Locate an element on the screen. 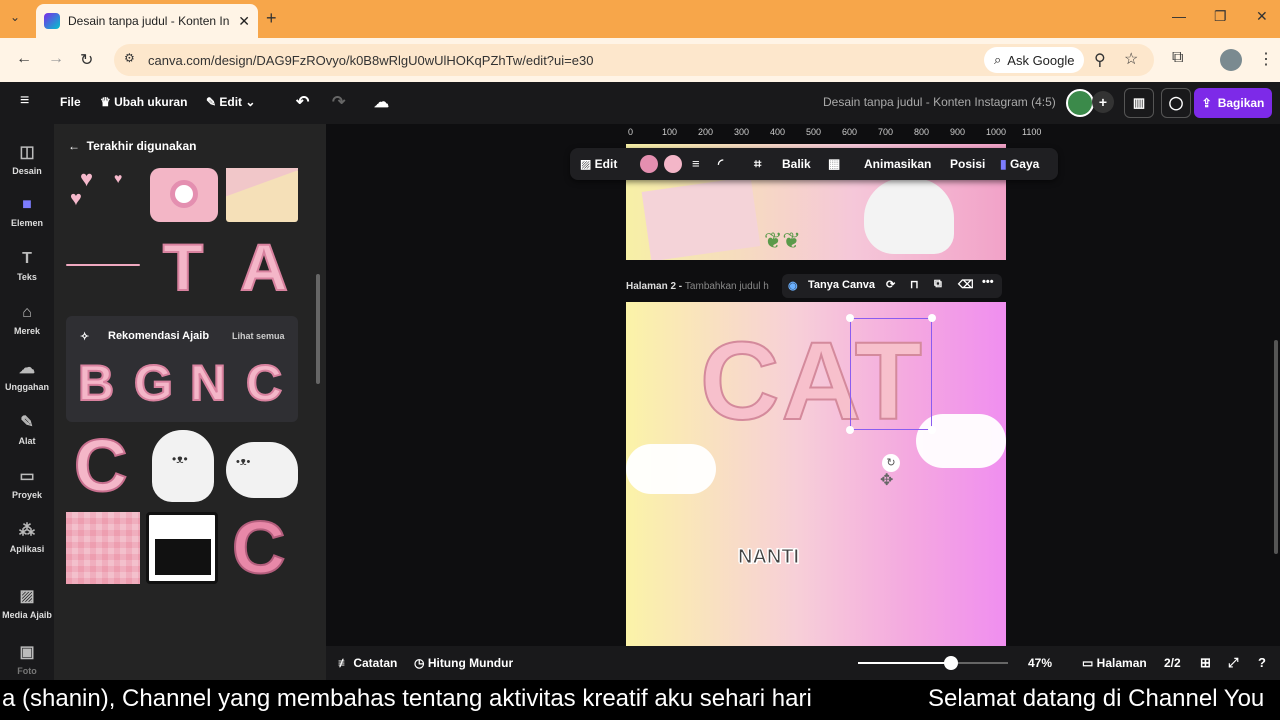 Image resolution: width=1280 pixels, height=720 pixels. profile-avatar is located at coordinates (1231, 60).